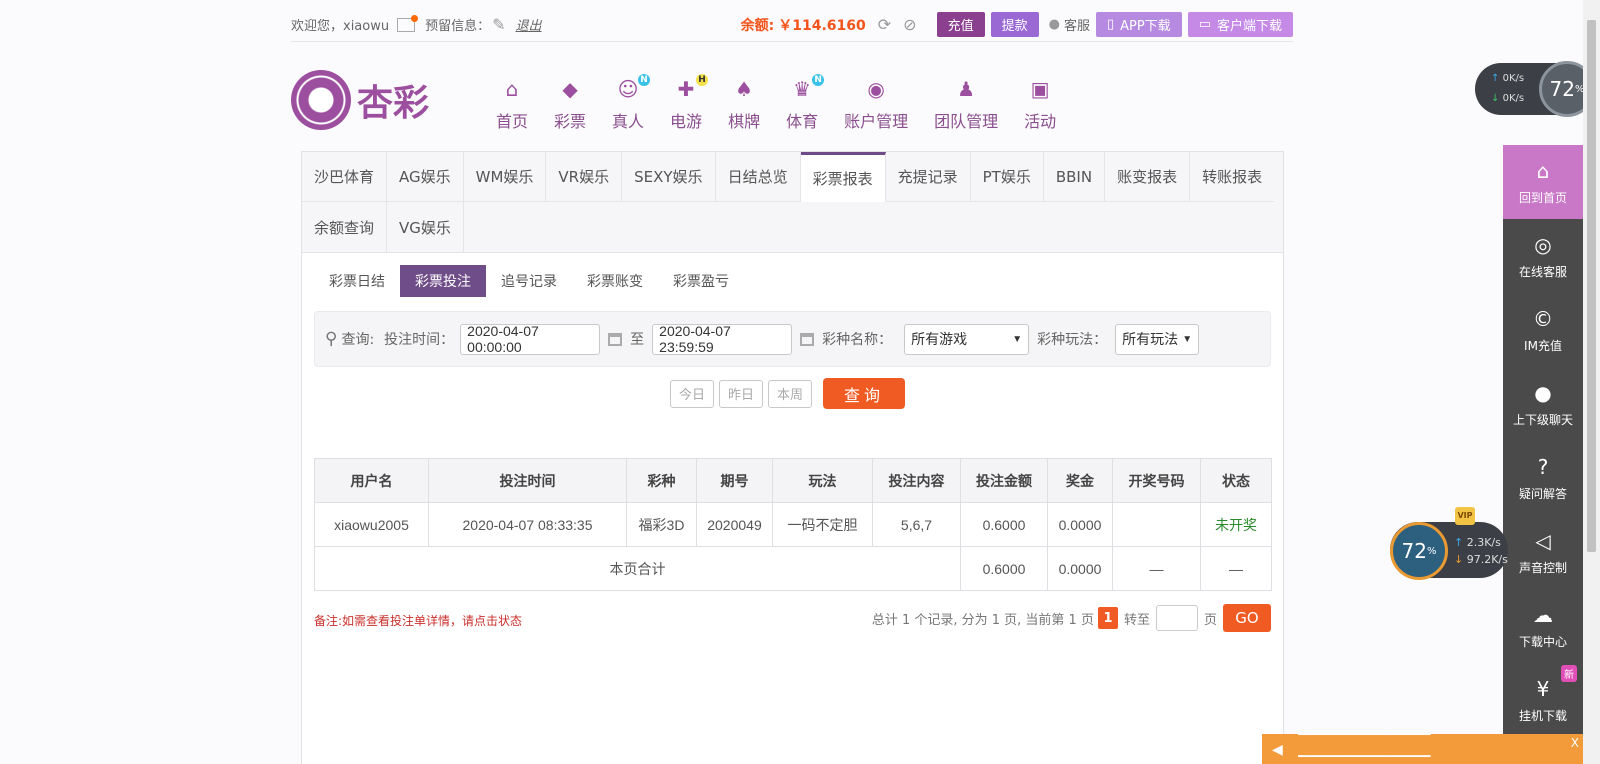 Image resolution: width=1600 pixels, height=764 pixels. Describe the element at coordinates (1542, 567) in the screenshot. I see `sidebar-label: 声音控制` at that location.